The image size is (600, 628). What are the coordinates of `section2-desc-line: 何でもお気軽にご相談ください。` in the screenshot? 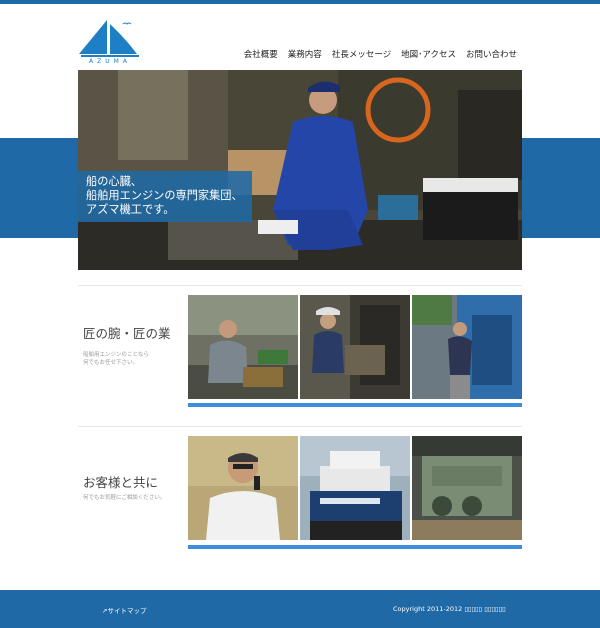 It's located at (124, 498).